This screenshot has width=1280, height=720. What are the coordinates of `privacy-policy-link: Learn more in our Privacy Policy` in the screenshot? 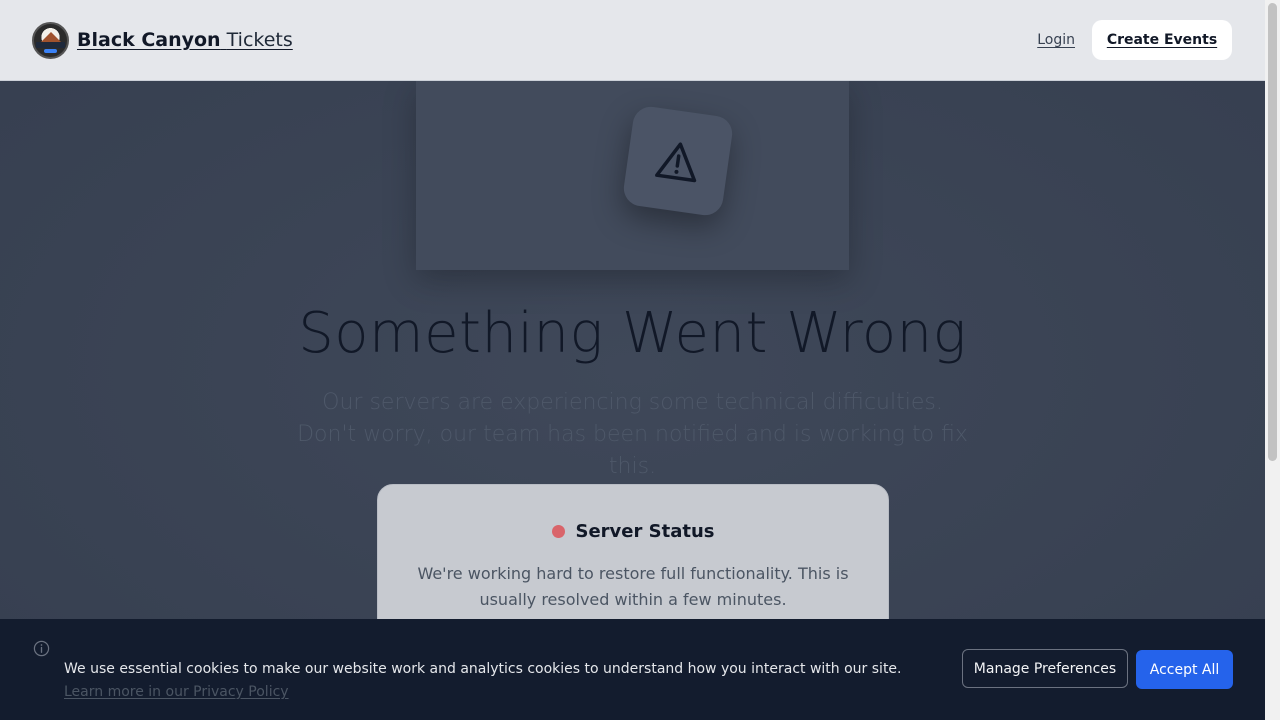 It's located at (176, 692).